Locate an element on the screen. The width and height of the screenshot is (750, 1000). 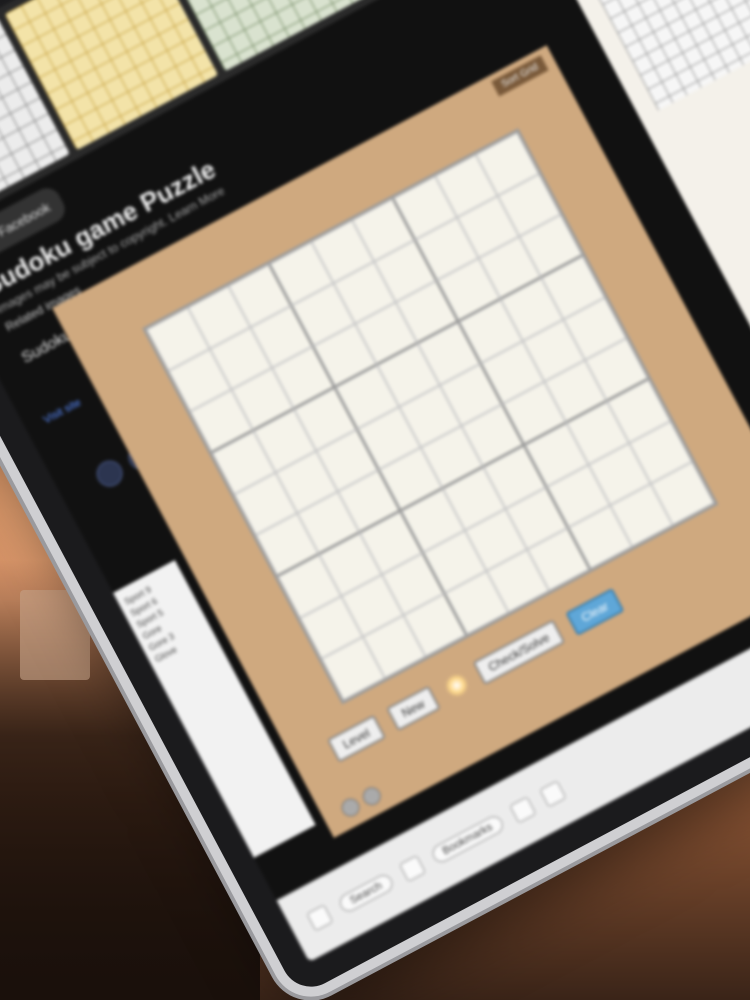
search-tab: Search is located at coordinates (366, 893).